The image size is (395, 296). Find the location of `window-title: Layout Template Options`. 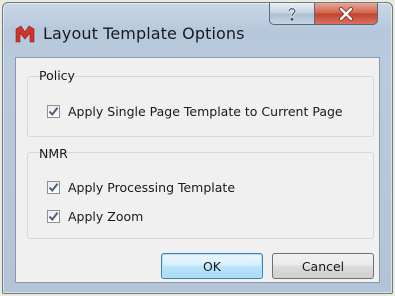

window-title: Layout Template Options is located at coordinates (144, 33).